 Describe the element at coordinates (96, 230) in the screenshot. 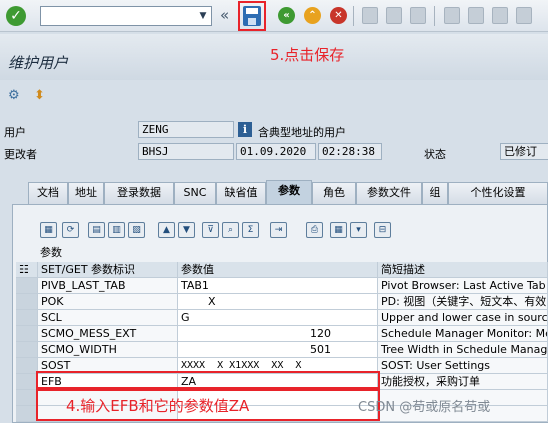

I see `copy-icon: ▤` at that location.